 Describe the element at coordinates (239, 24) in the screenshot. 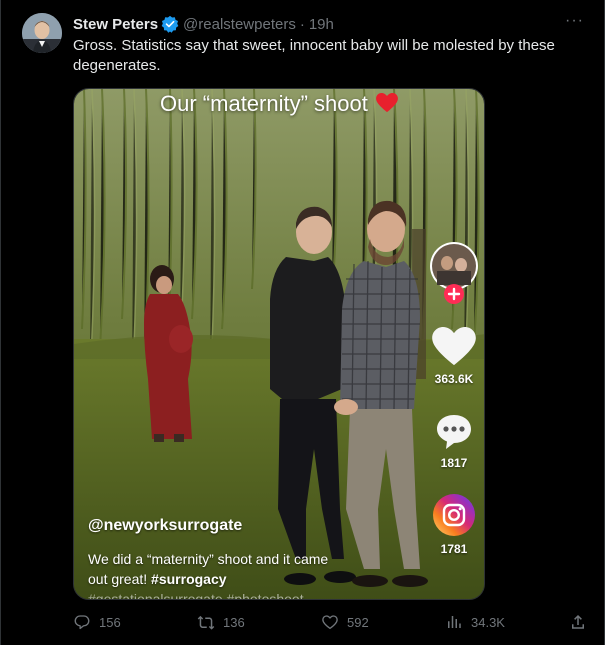

I see `author-handle: @realstewpeters` at that location.